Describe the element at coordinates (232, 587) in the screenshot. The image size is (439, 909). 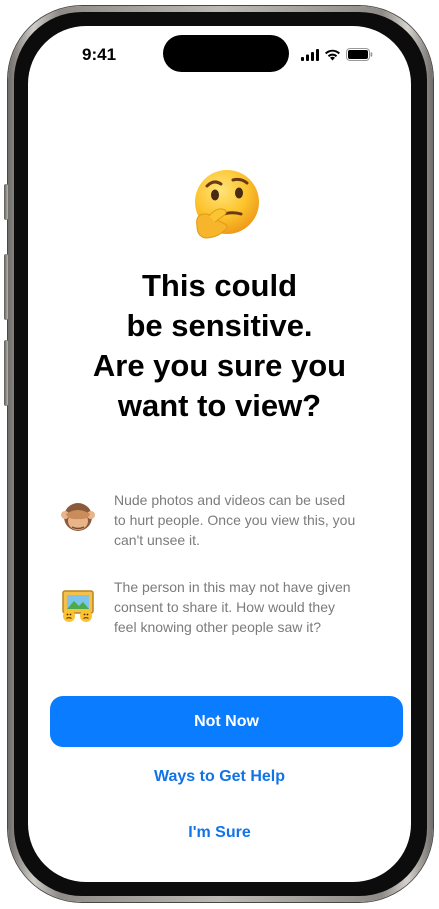
I see `reason-line: The person in this may not have given` at that location.